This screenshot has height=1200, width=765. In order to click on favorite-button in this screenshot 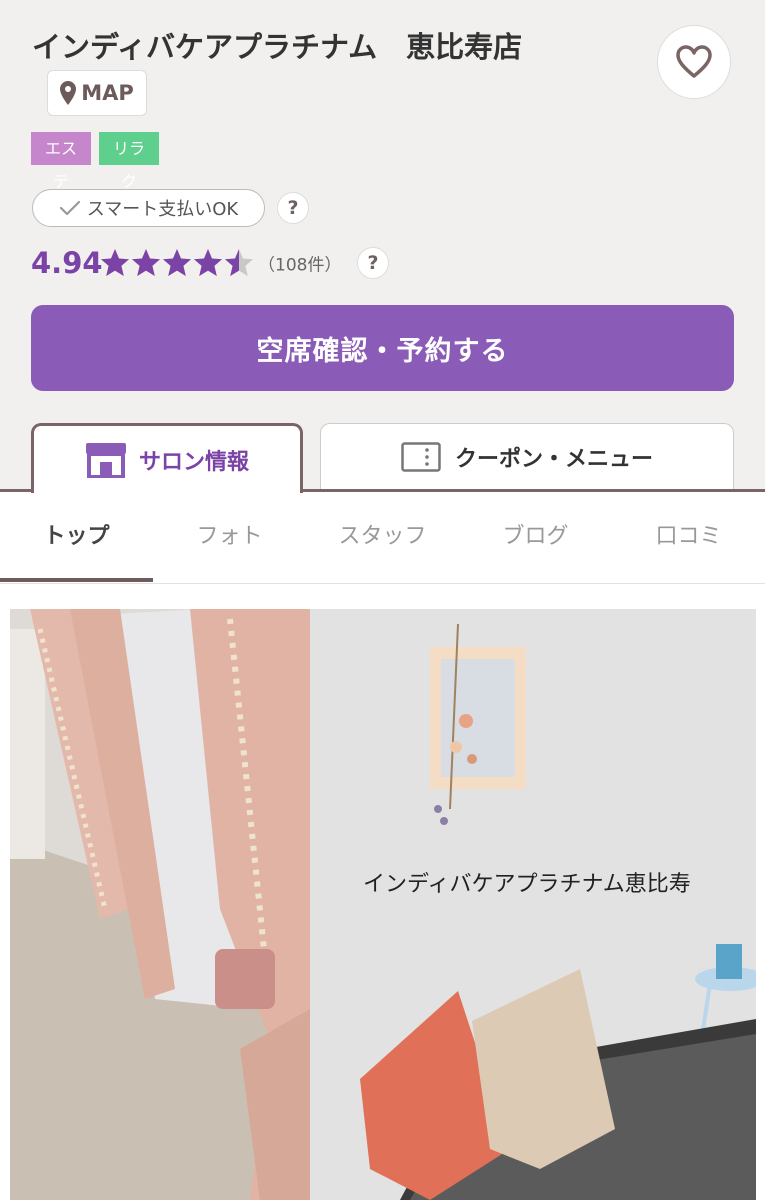, I will do `click(694, 62)`.